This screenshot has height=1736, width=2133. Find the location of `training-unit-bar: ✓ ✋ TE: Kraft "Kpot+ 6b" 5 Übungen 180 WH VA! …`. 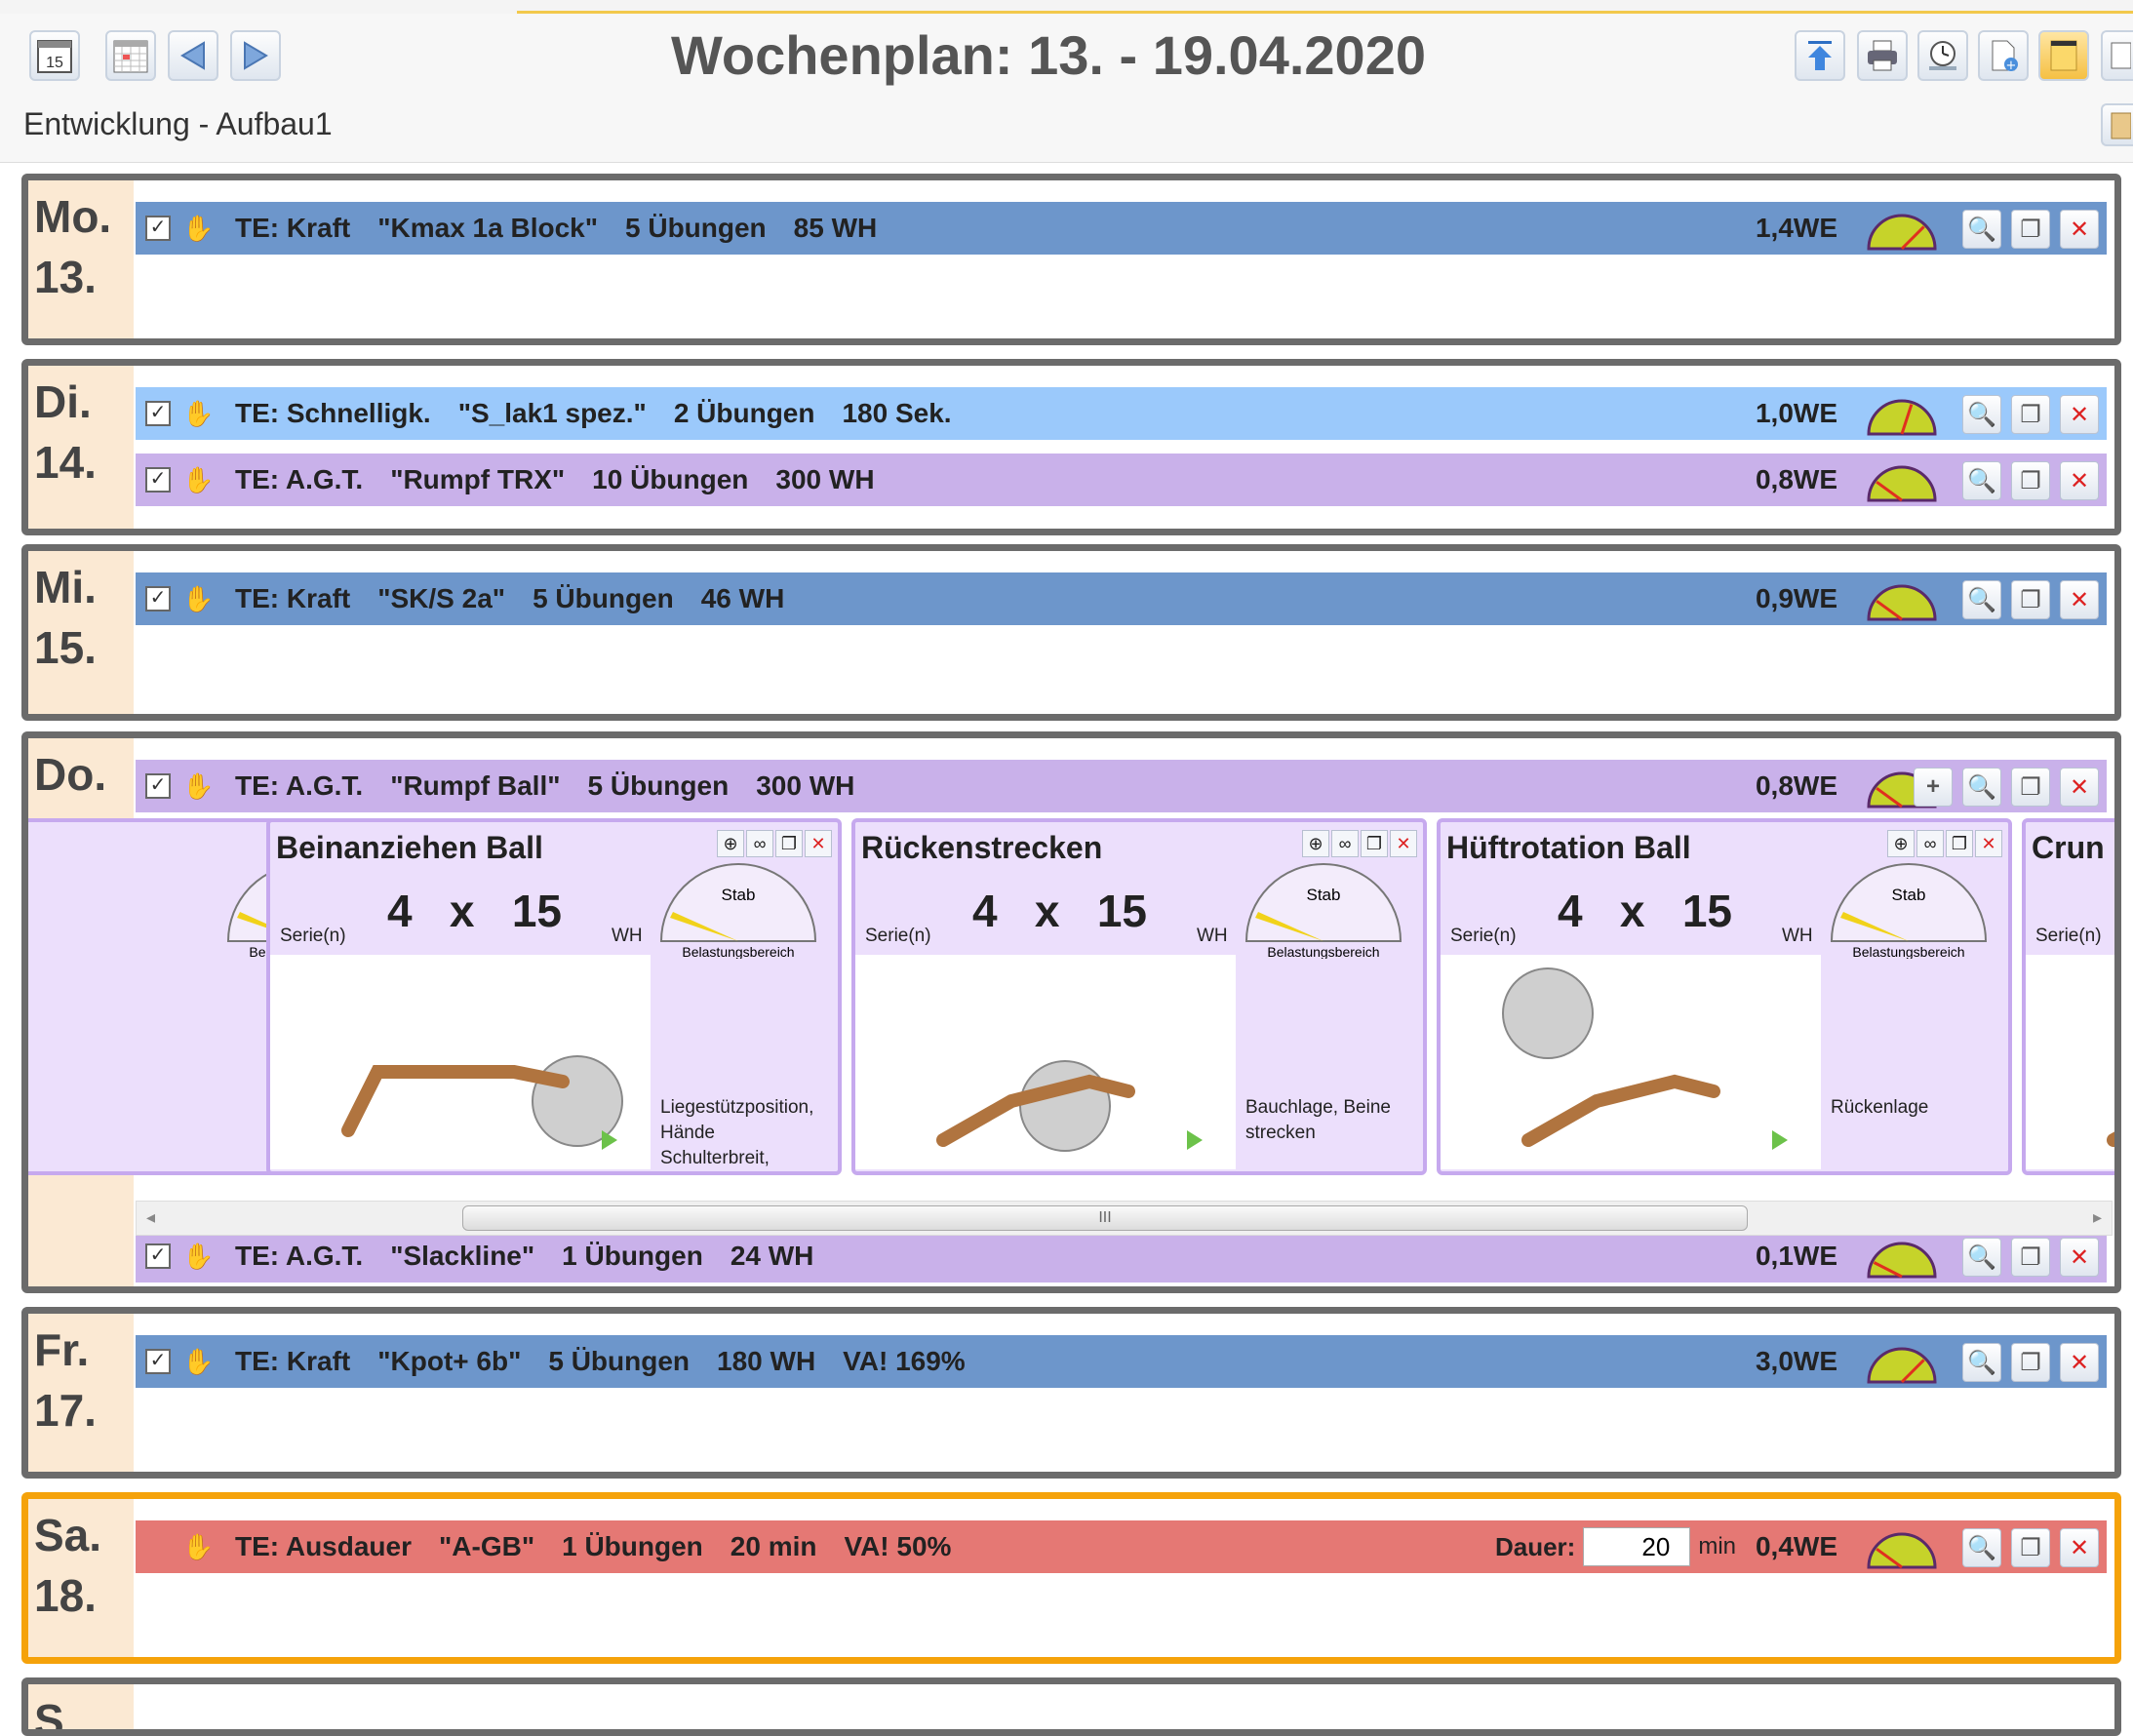

training-unit-bar: ✓ ✋ TE: Kraft "Kpot+ 6b" 5 Übungen 180 WH VA! … is located at coordinates (1121, 1361).